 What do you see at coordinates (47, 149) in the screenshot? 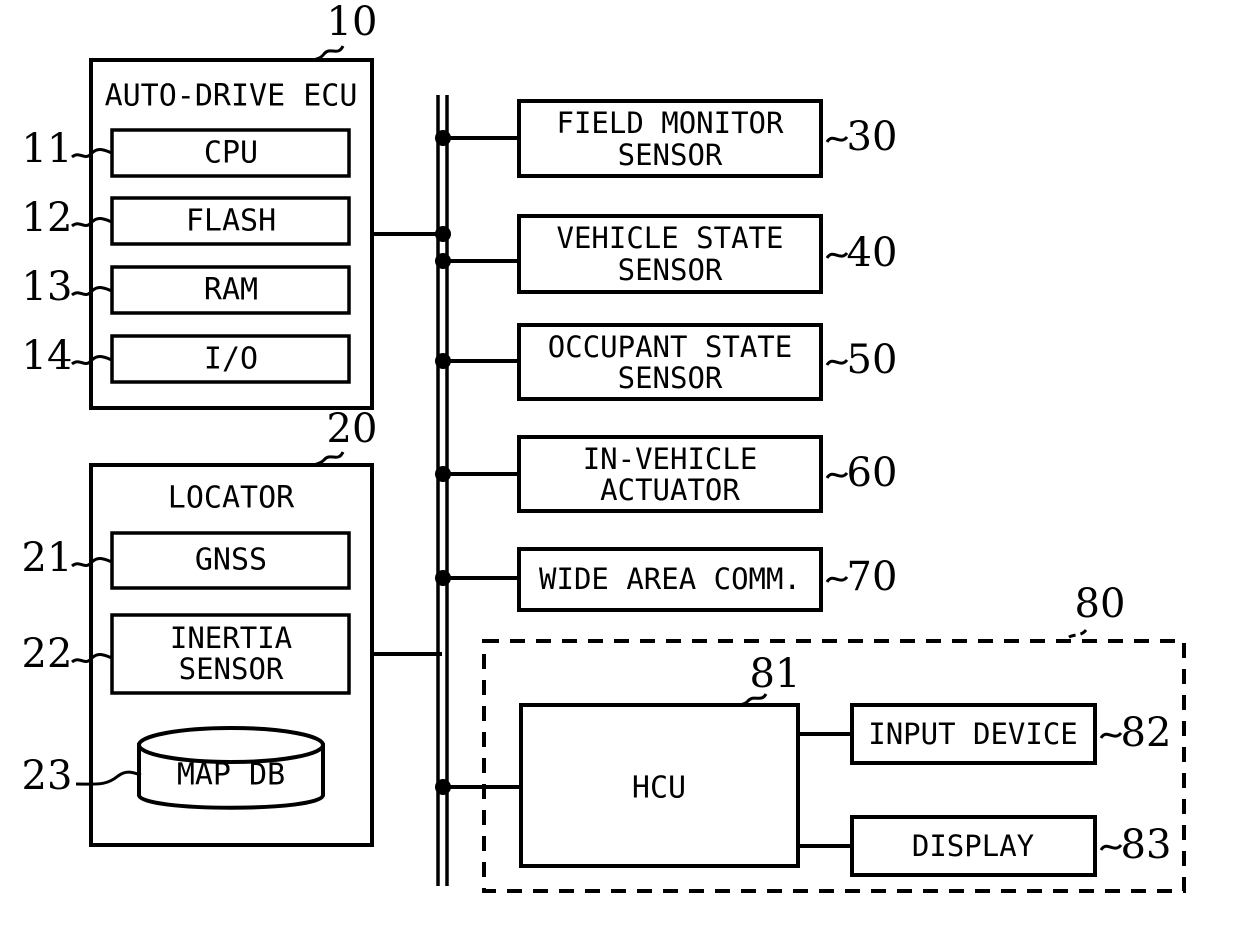
I see `ref-label-11: 11` at bounding box center [47, 149].